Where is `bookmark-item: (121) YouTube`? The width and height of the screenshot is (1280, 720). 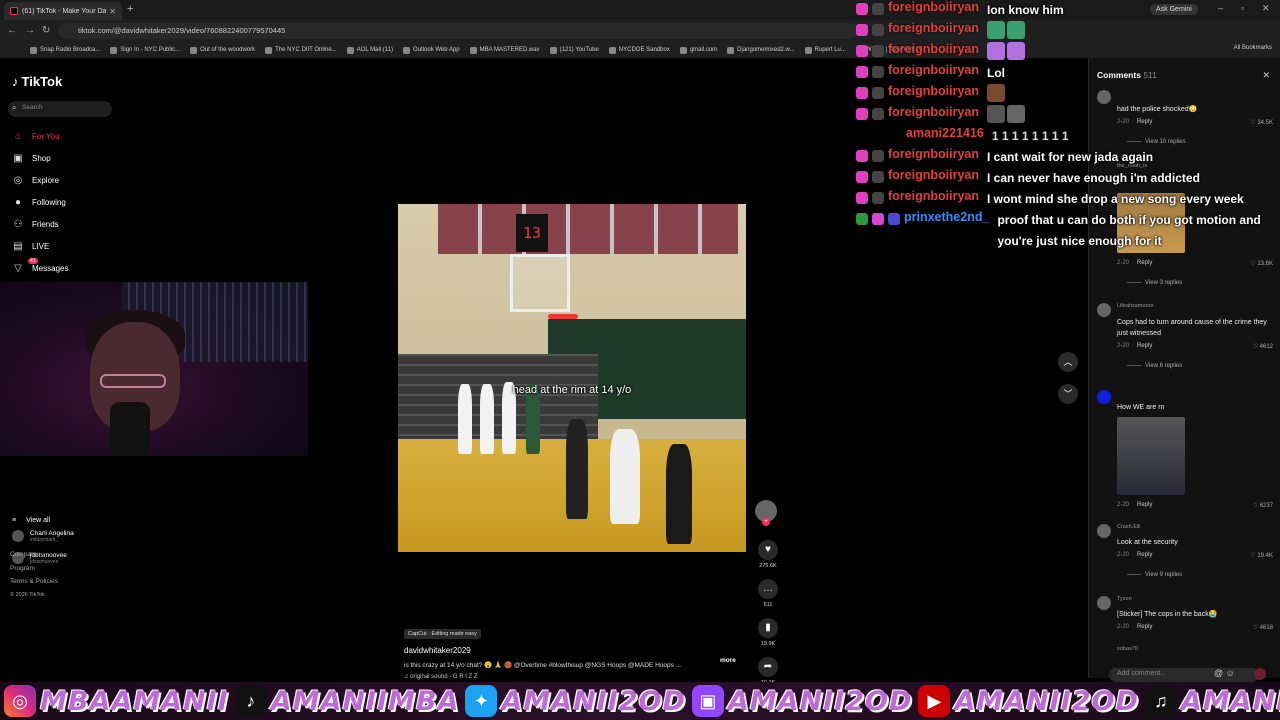
bookmark-item: (121) YouTube is located at coordinates (574, 50).